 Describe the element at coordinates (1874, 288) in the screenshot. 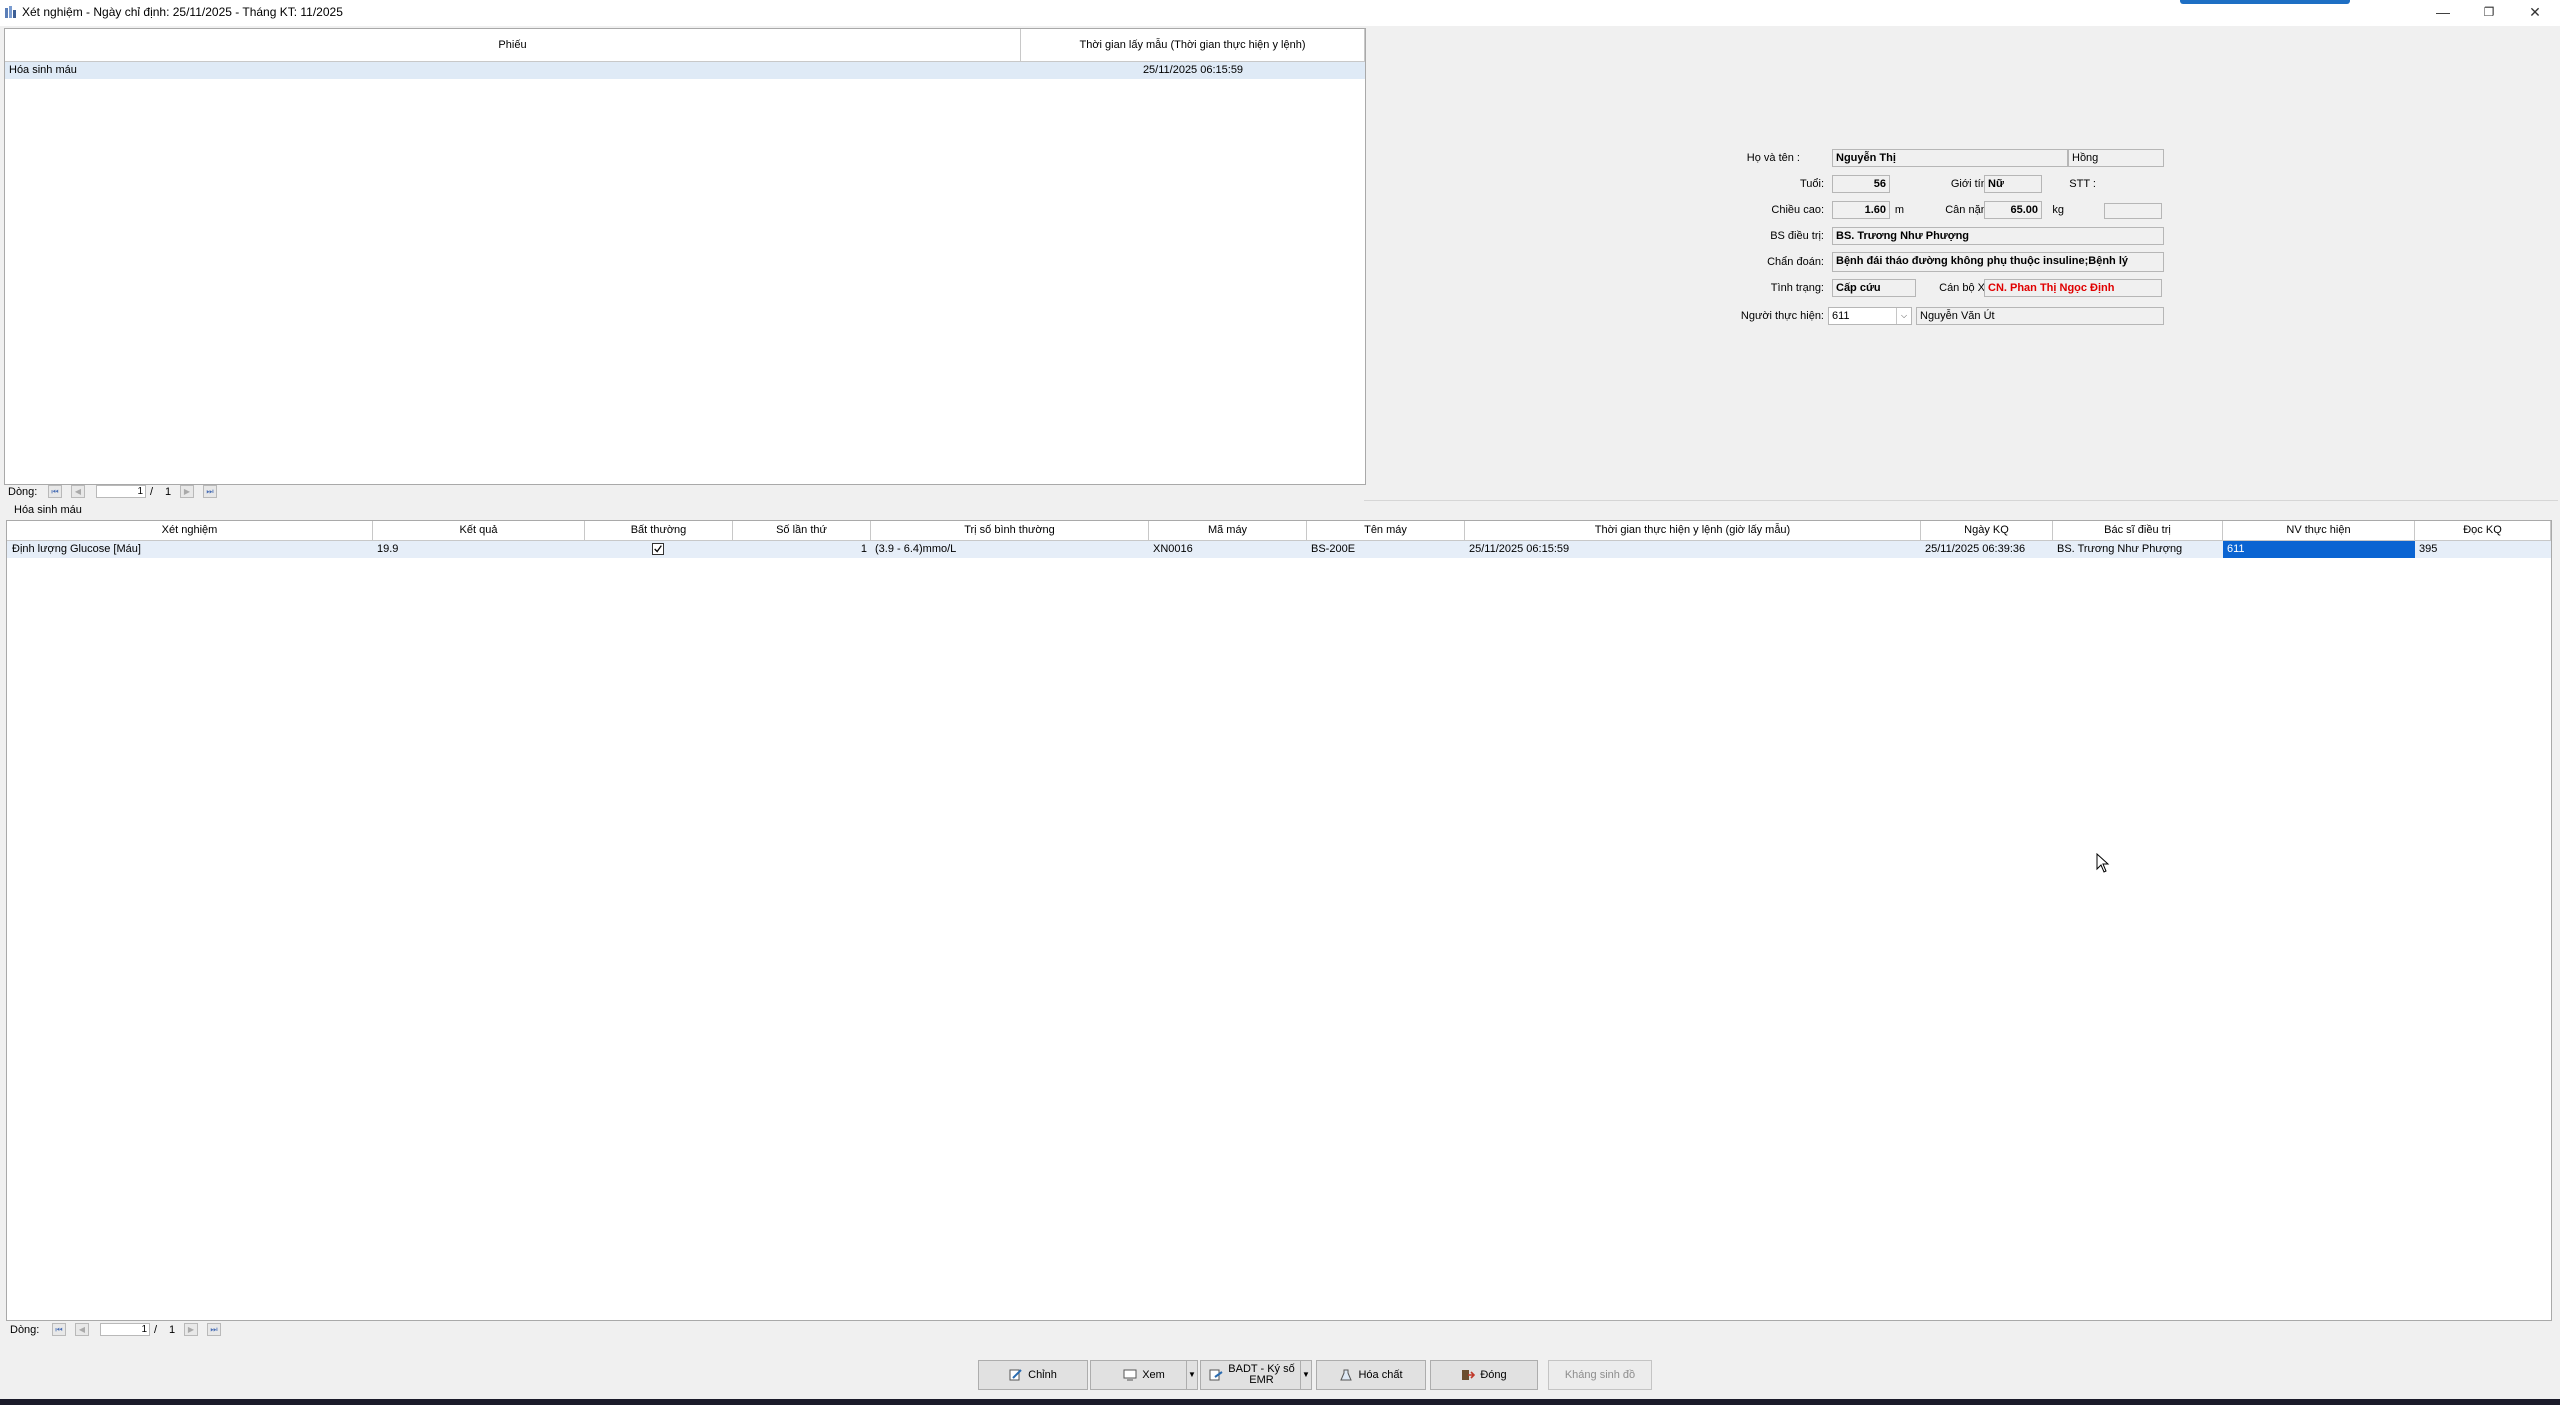

I see `status-field: Cấp cứu` at that location.